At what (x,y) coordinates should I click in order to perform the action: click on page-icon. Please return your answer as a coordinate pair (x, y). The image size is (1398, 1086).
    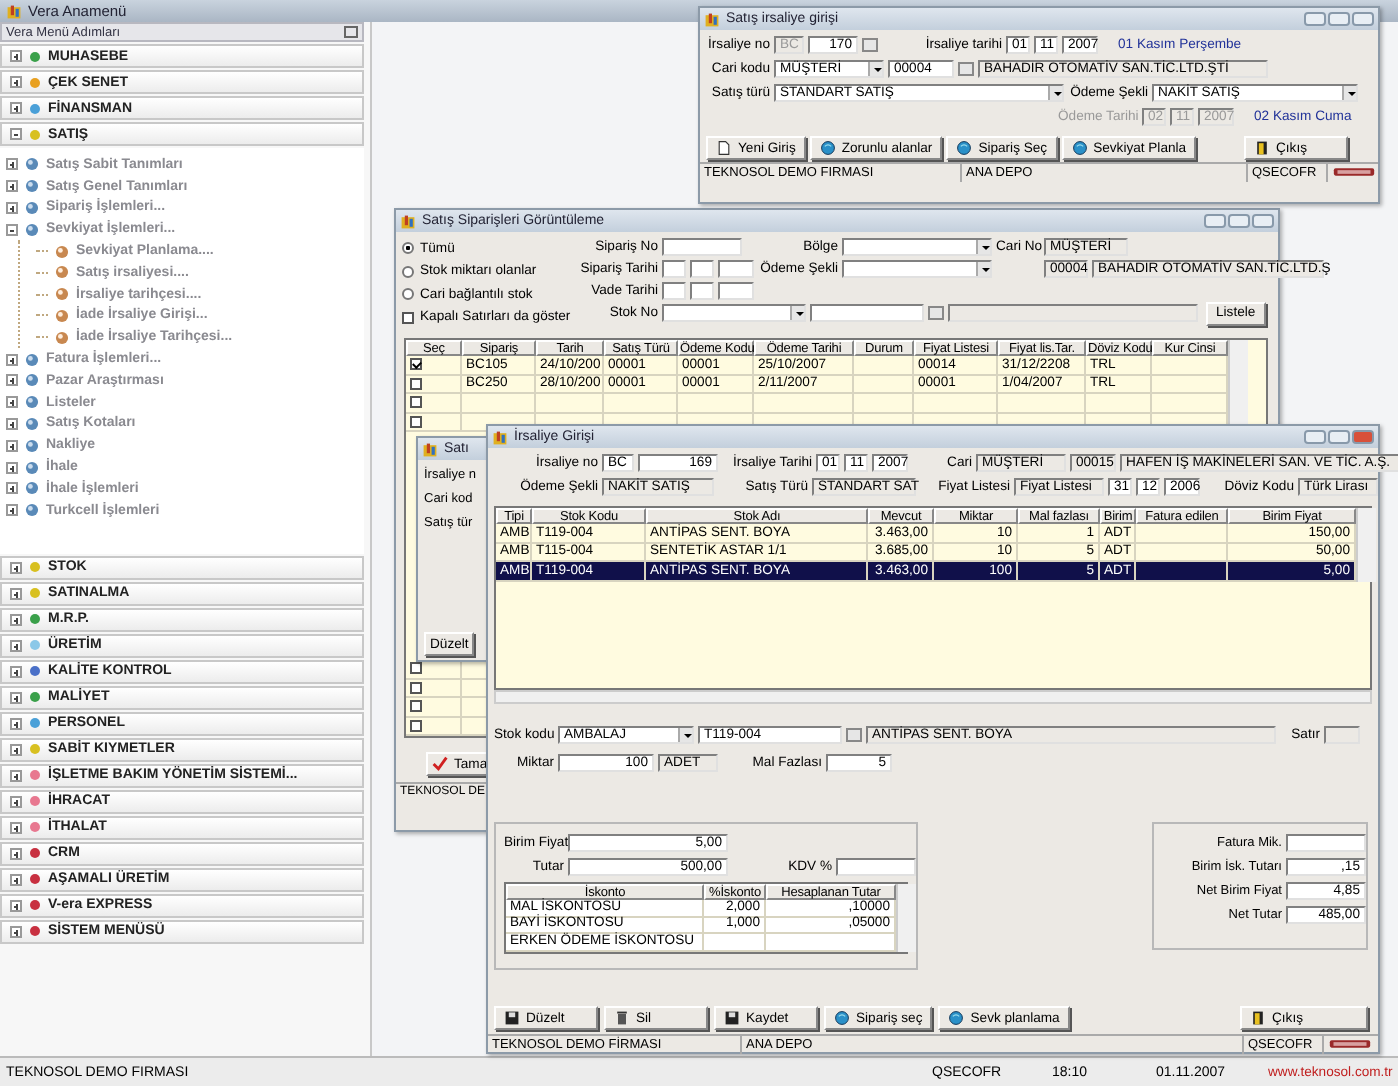
    Looking at the image, I should click on (724, 148).